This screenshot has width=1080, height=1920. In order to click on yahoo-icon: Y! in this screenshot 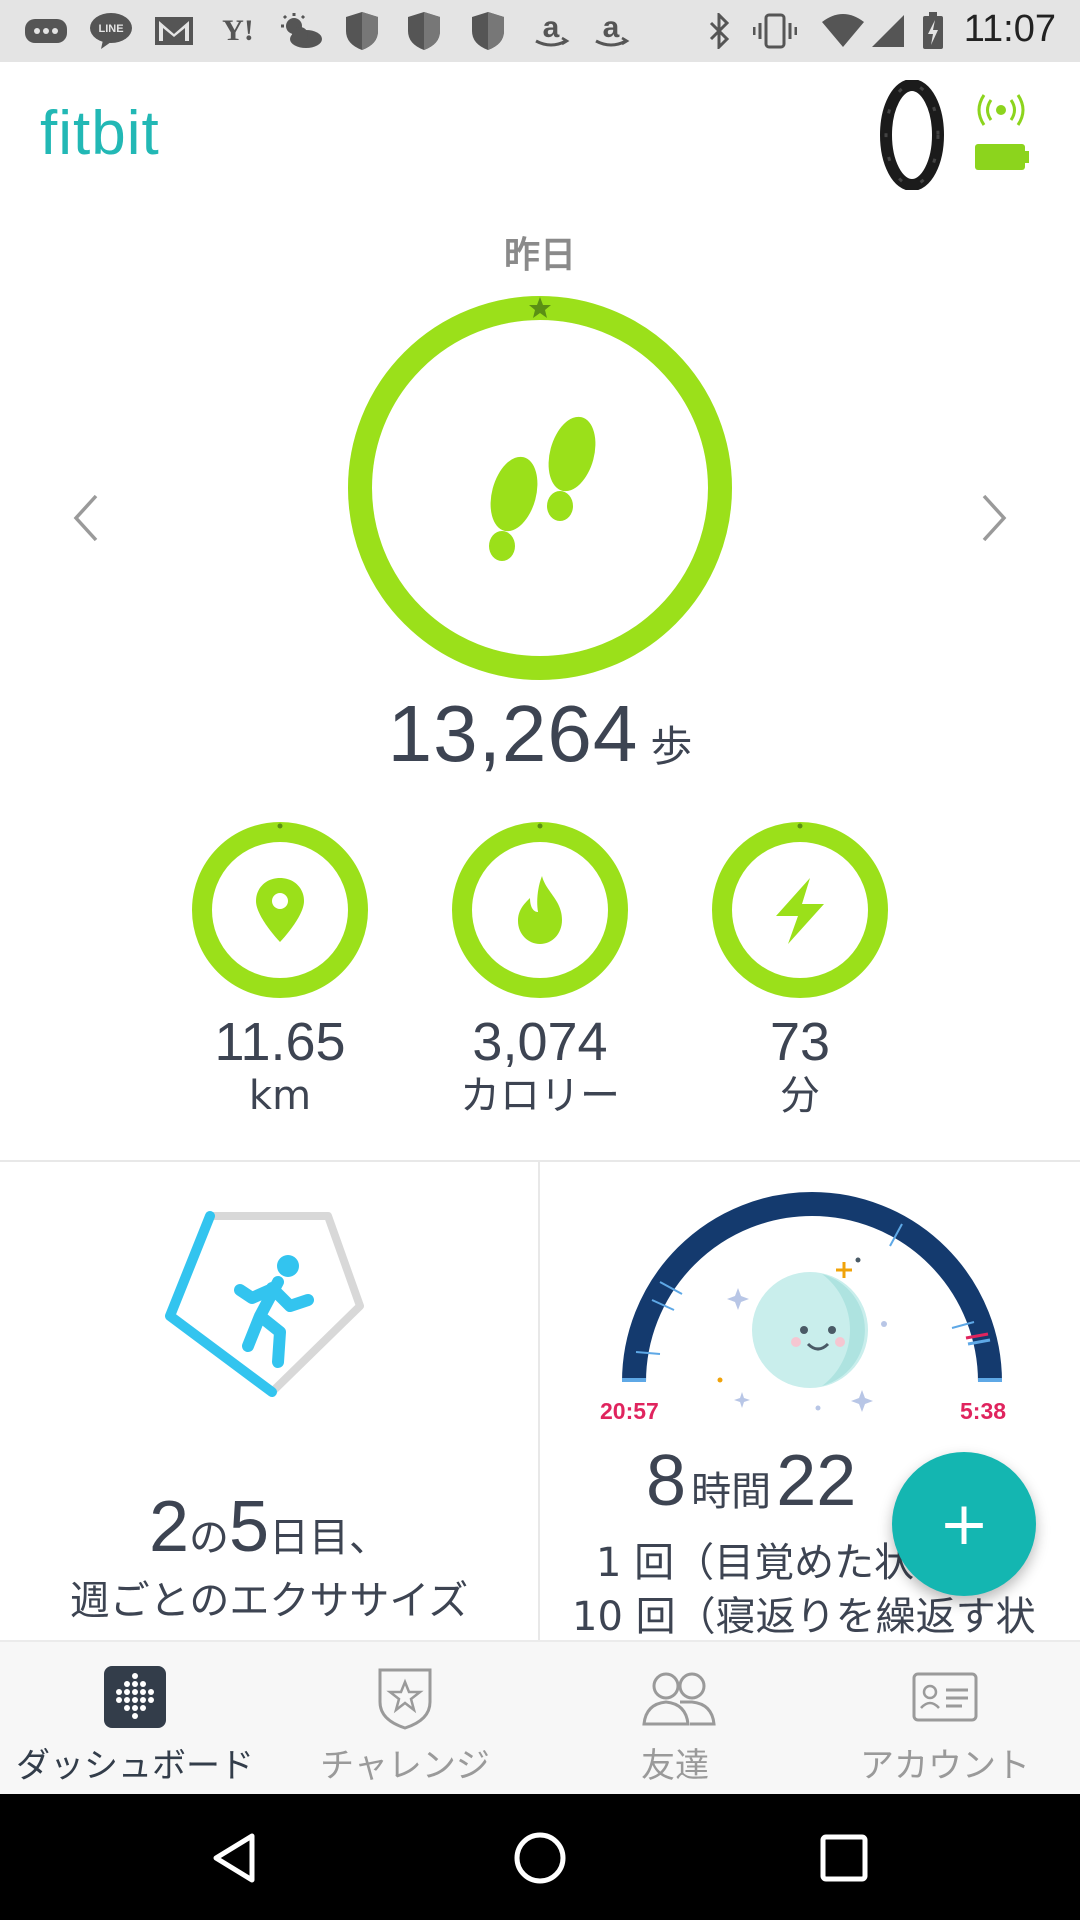, I will do `click(238, 31)`.